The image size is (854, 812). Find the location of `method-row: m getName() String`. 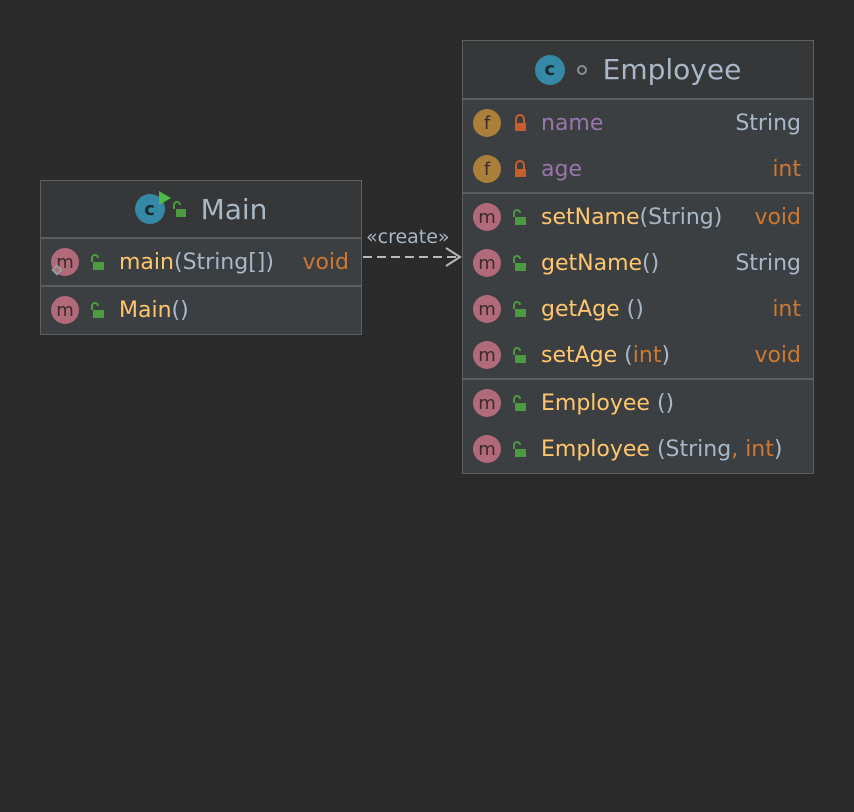

method-row: m getName() String is located at coordinates (638, 263).